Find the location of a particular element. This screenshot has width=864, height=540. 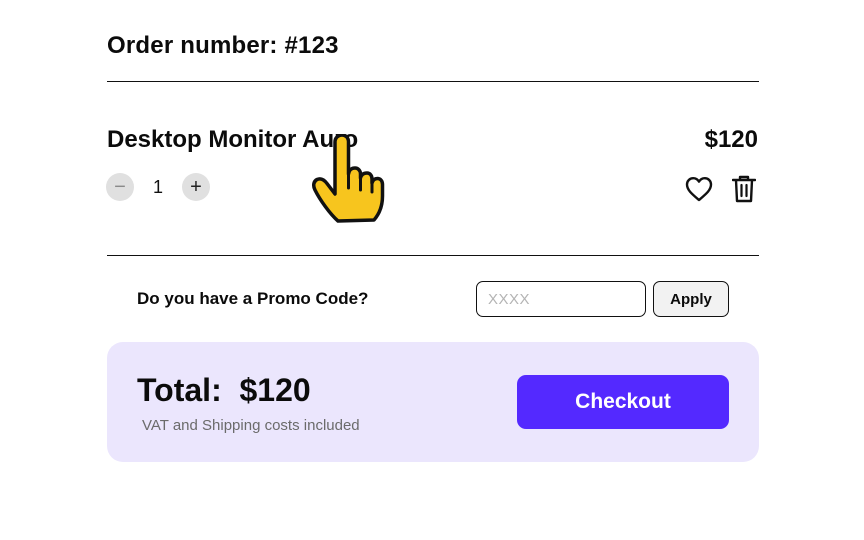

increase-quantity-button: + is located at coordinates (196, 187).